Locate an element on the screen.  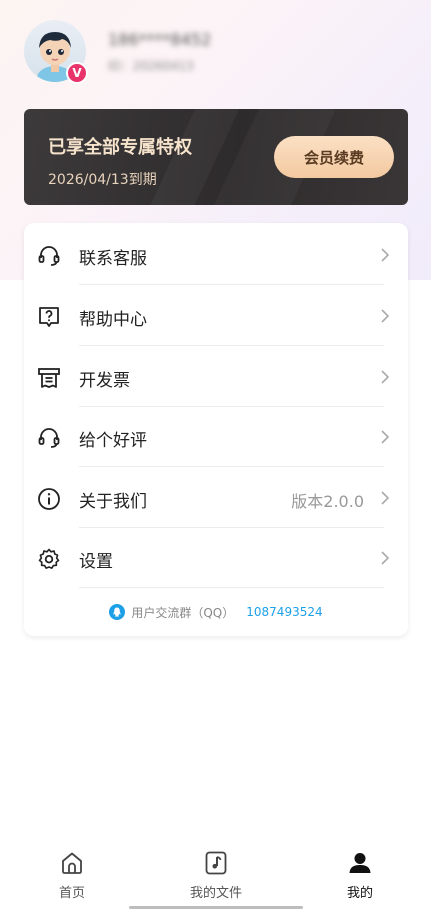
qq-icon is located at coordinates (117, 612).